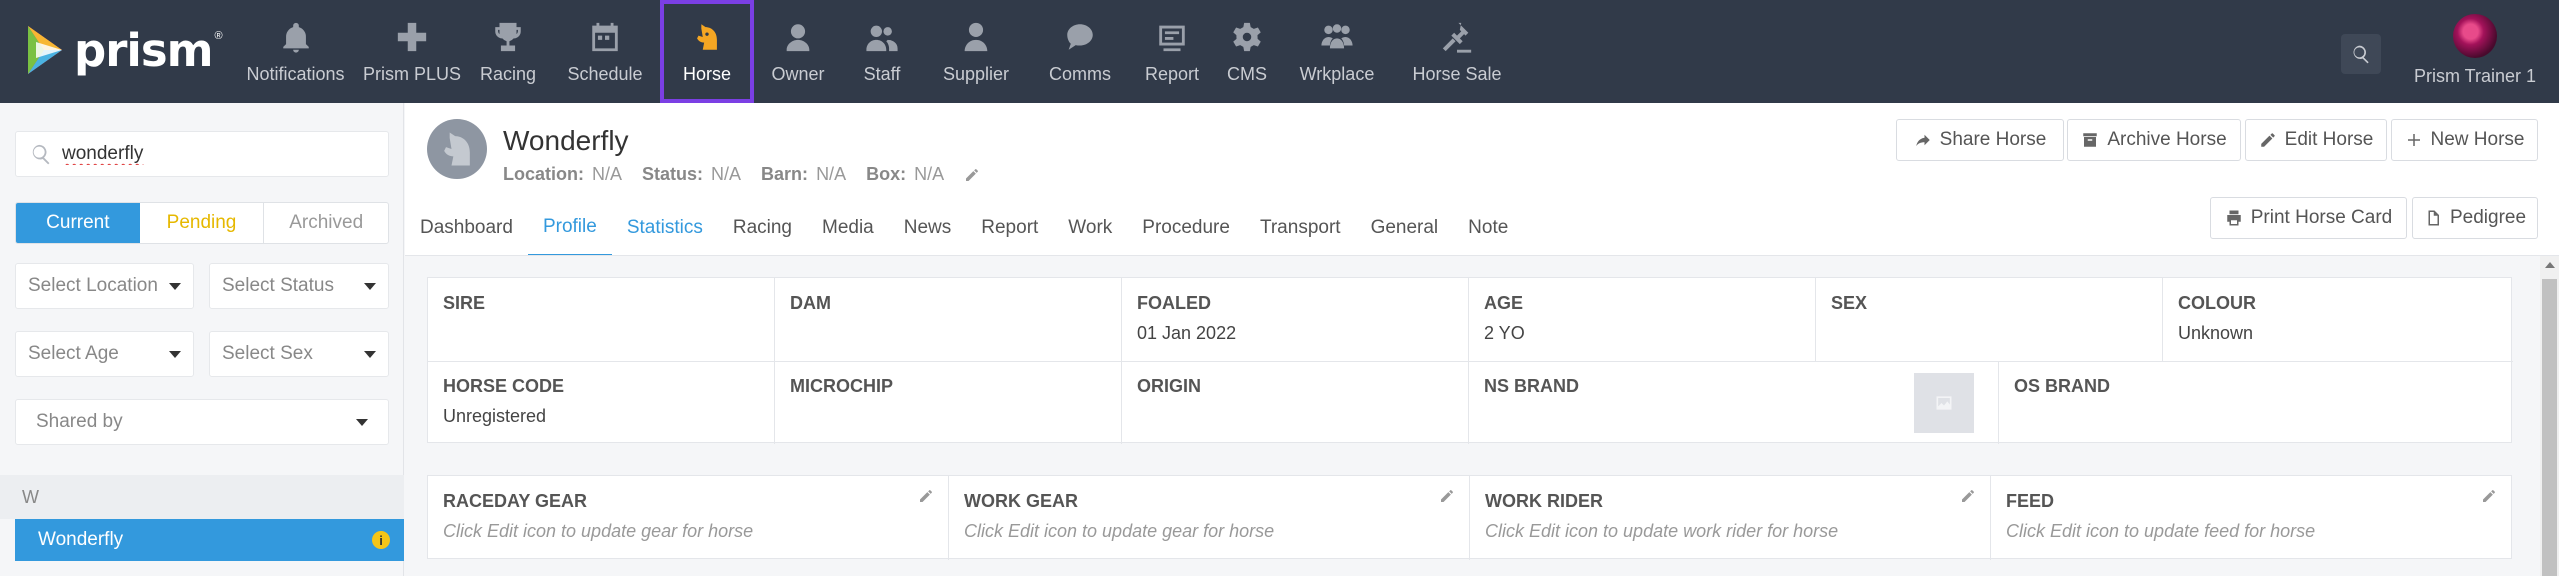  I want to click on profile-cell-sex: SEX, so click(1989, 319).